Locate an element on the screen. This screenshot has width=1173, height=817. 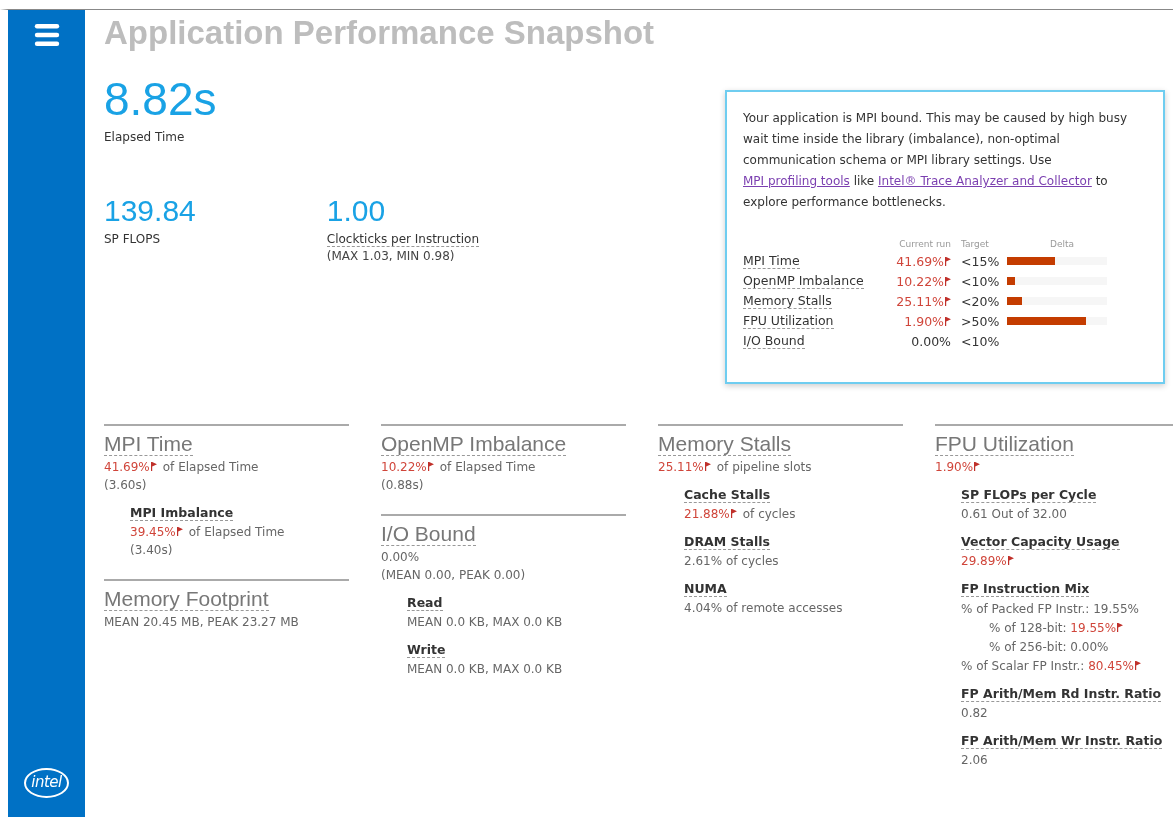
metric-detail: (0.88s) is located at coordinates (403, 485).